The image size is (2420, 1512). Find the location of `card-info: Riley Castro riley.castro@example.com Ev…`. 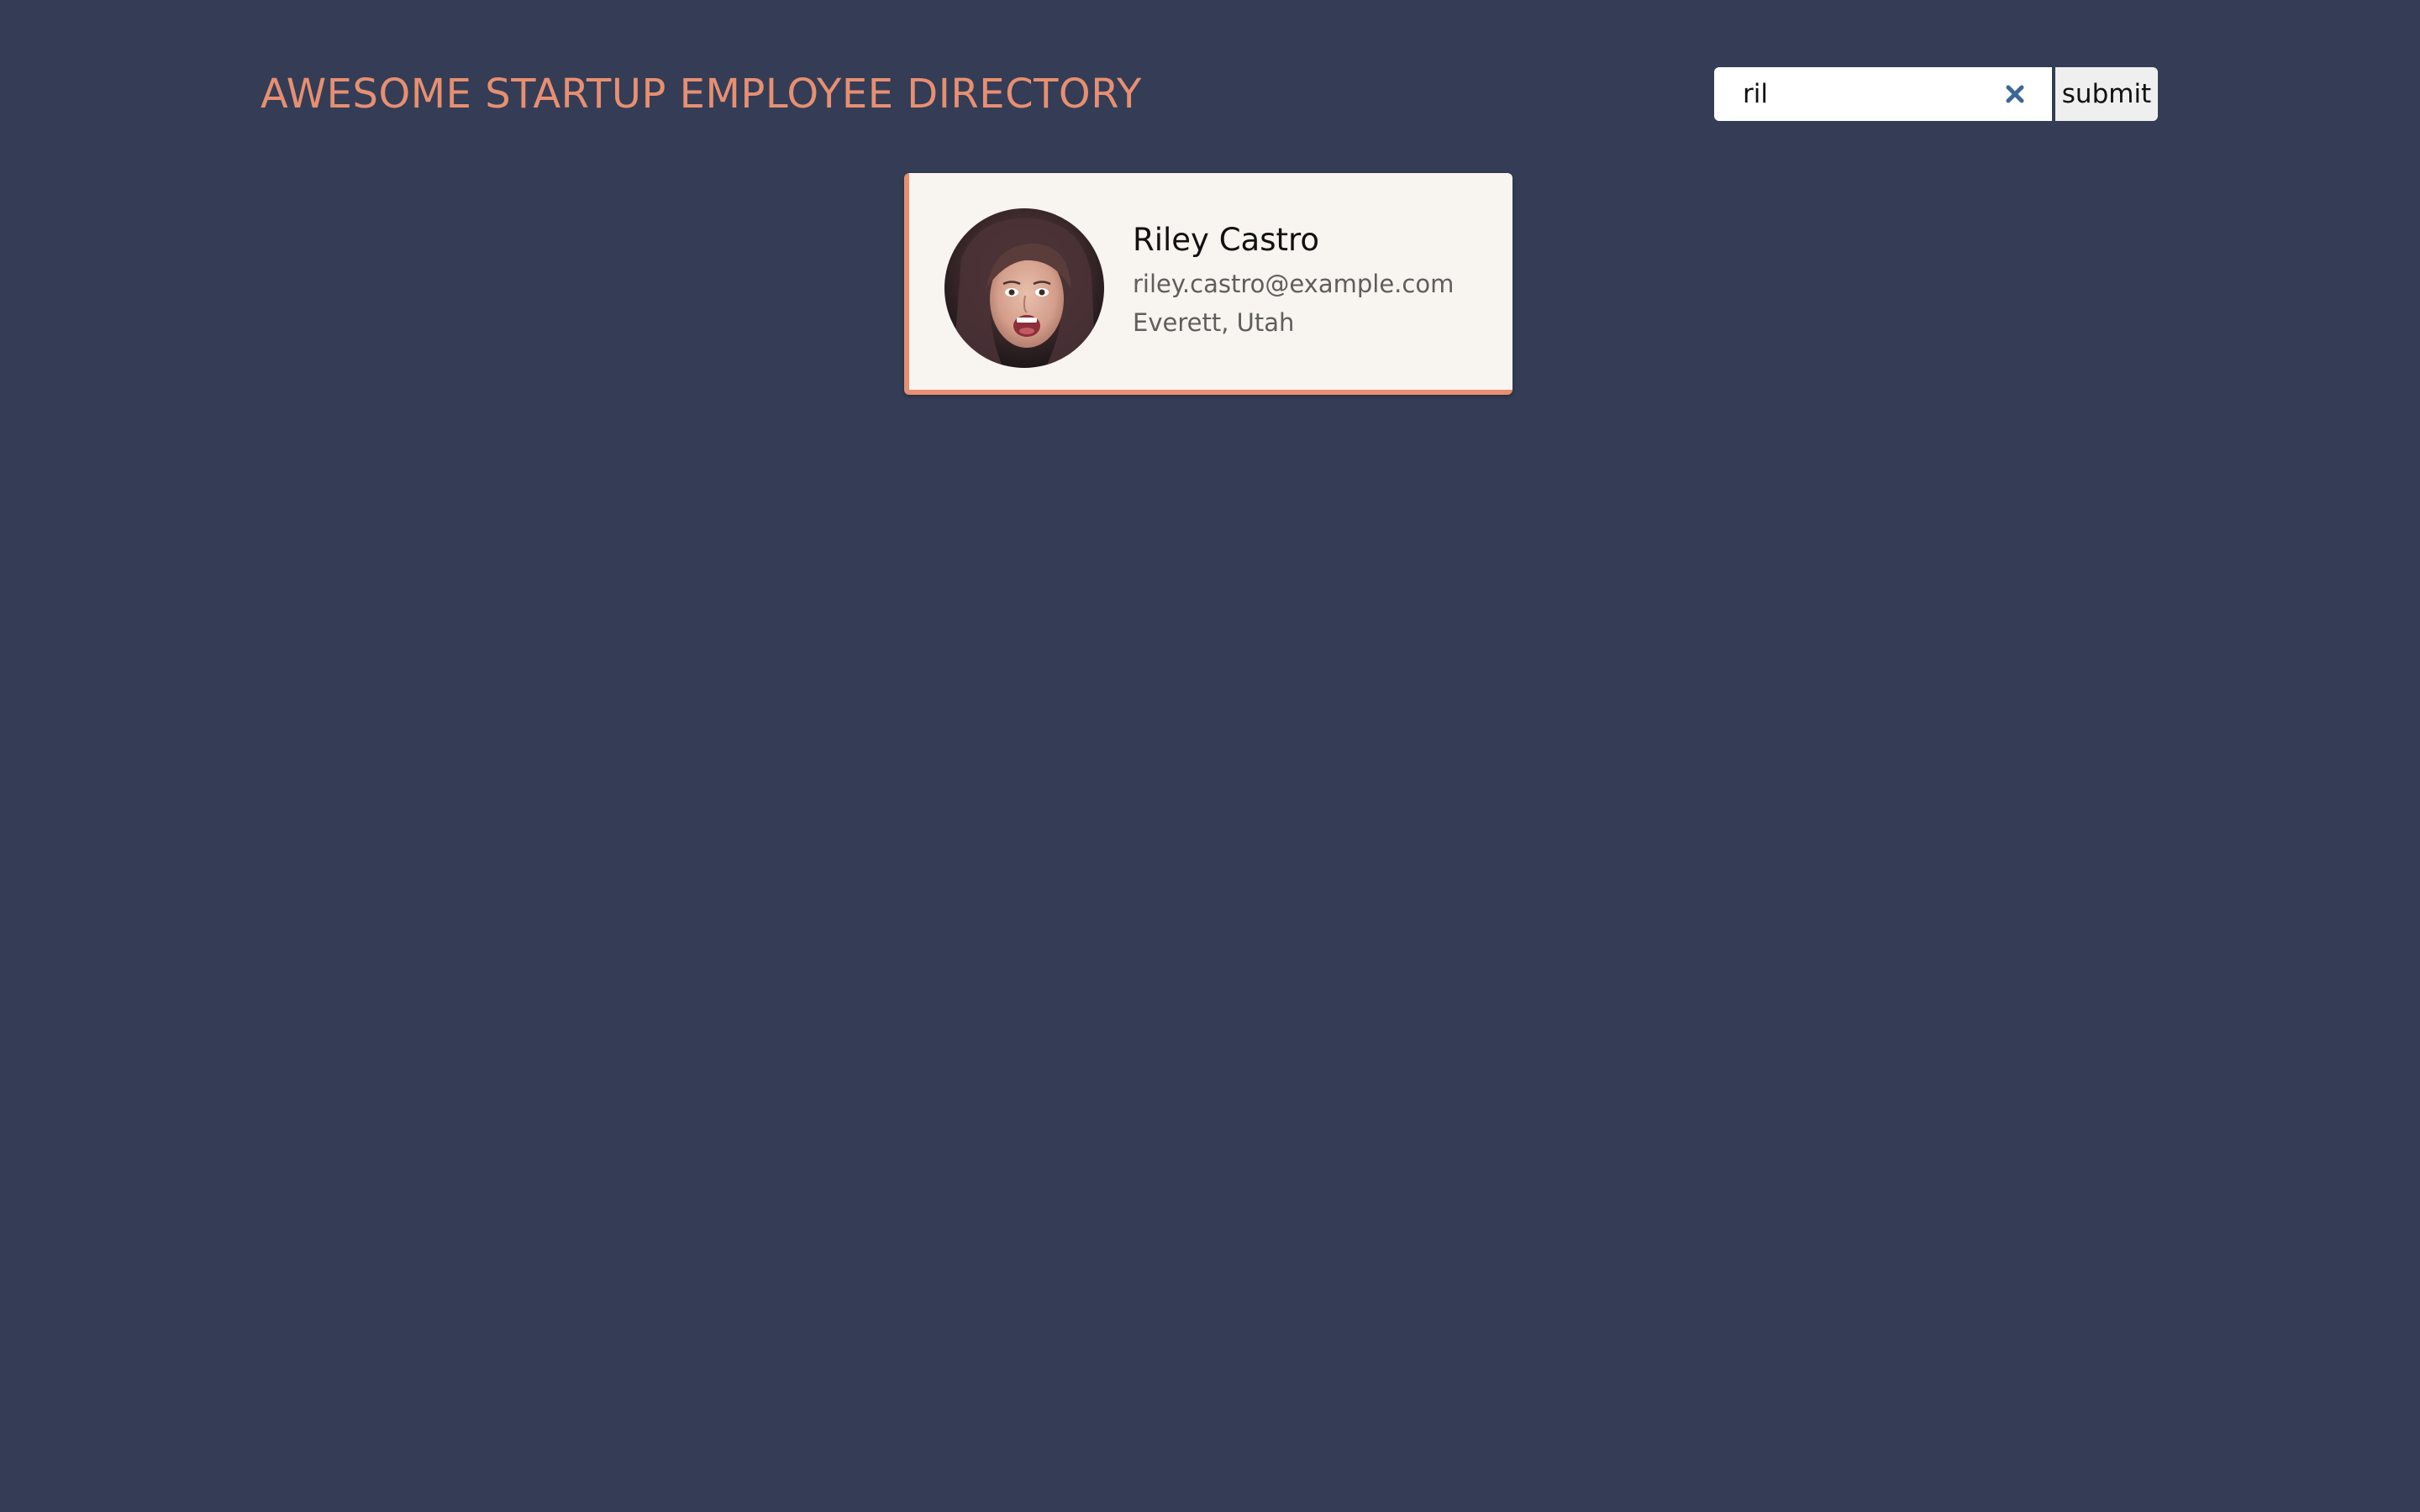

card-info: Riley Castro riley.castro@example.com Ev… is located at coordinates (1293, 279).